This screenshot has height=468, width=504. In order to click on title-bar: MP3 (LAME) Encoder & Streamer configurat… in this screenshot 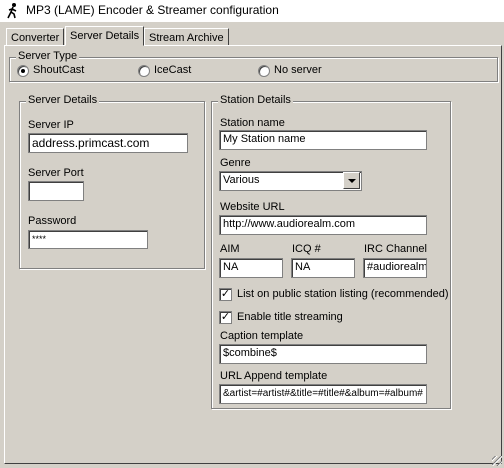, I will do `click(252, 11)`.